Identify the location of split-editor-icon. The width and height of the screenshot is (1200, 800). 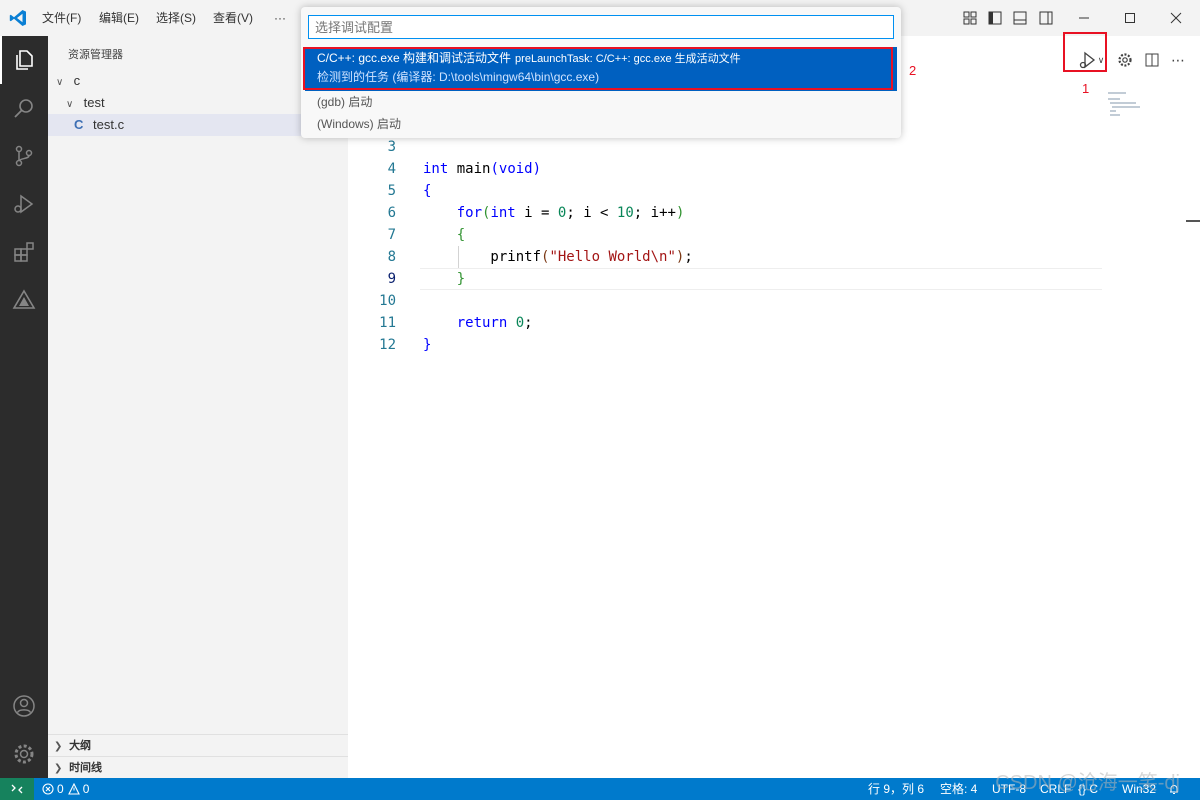
(1152, 60).